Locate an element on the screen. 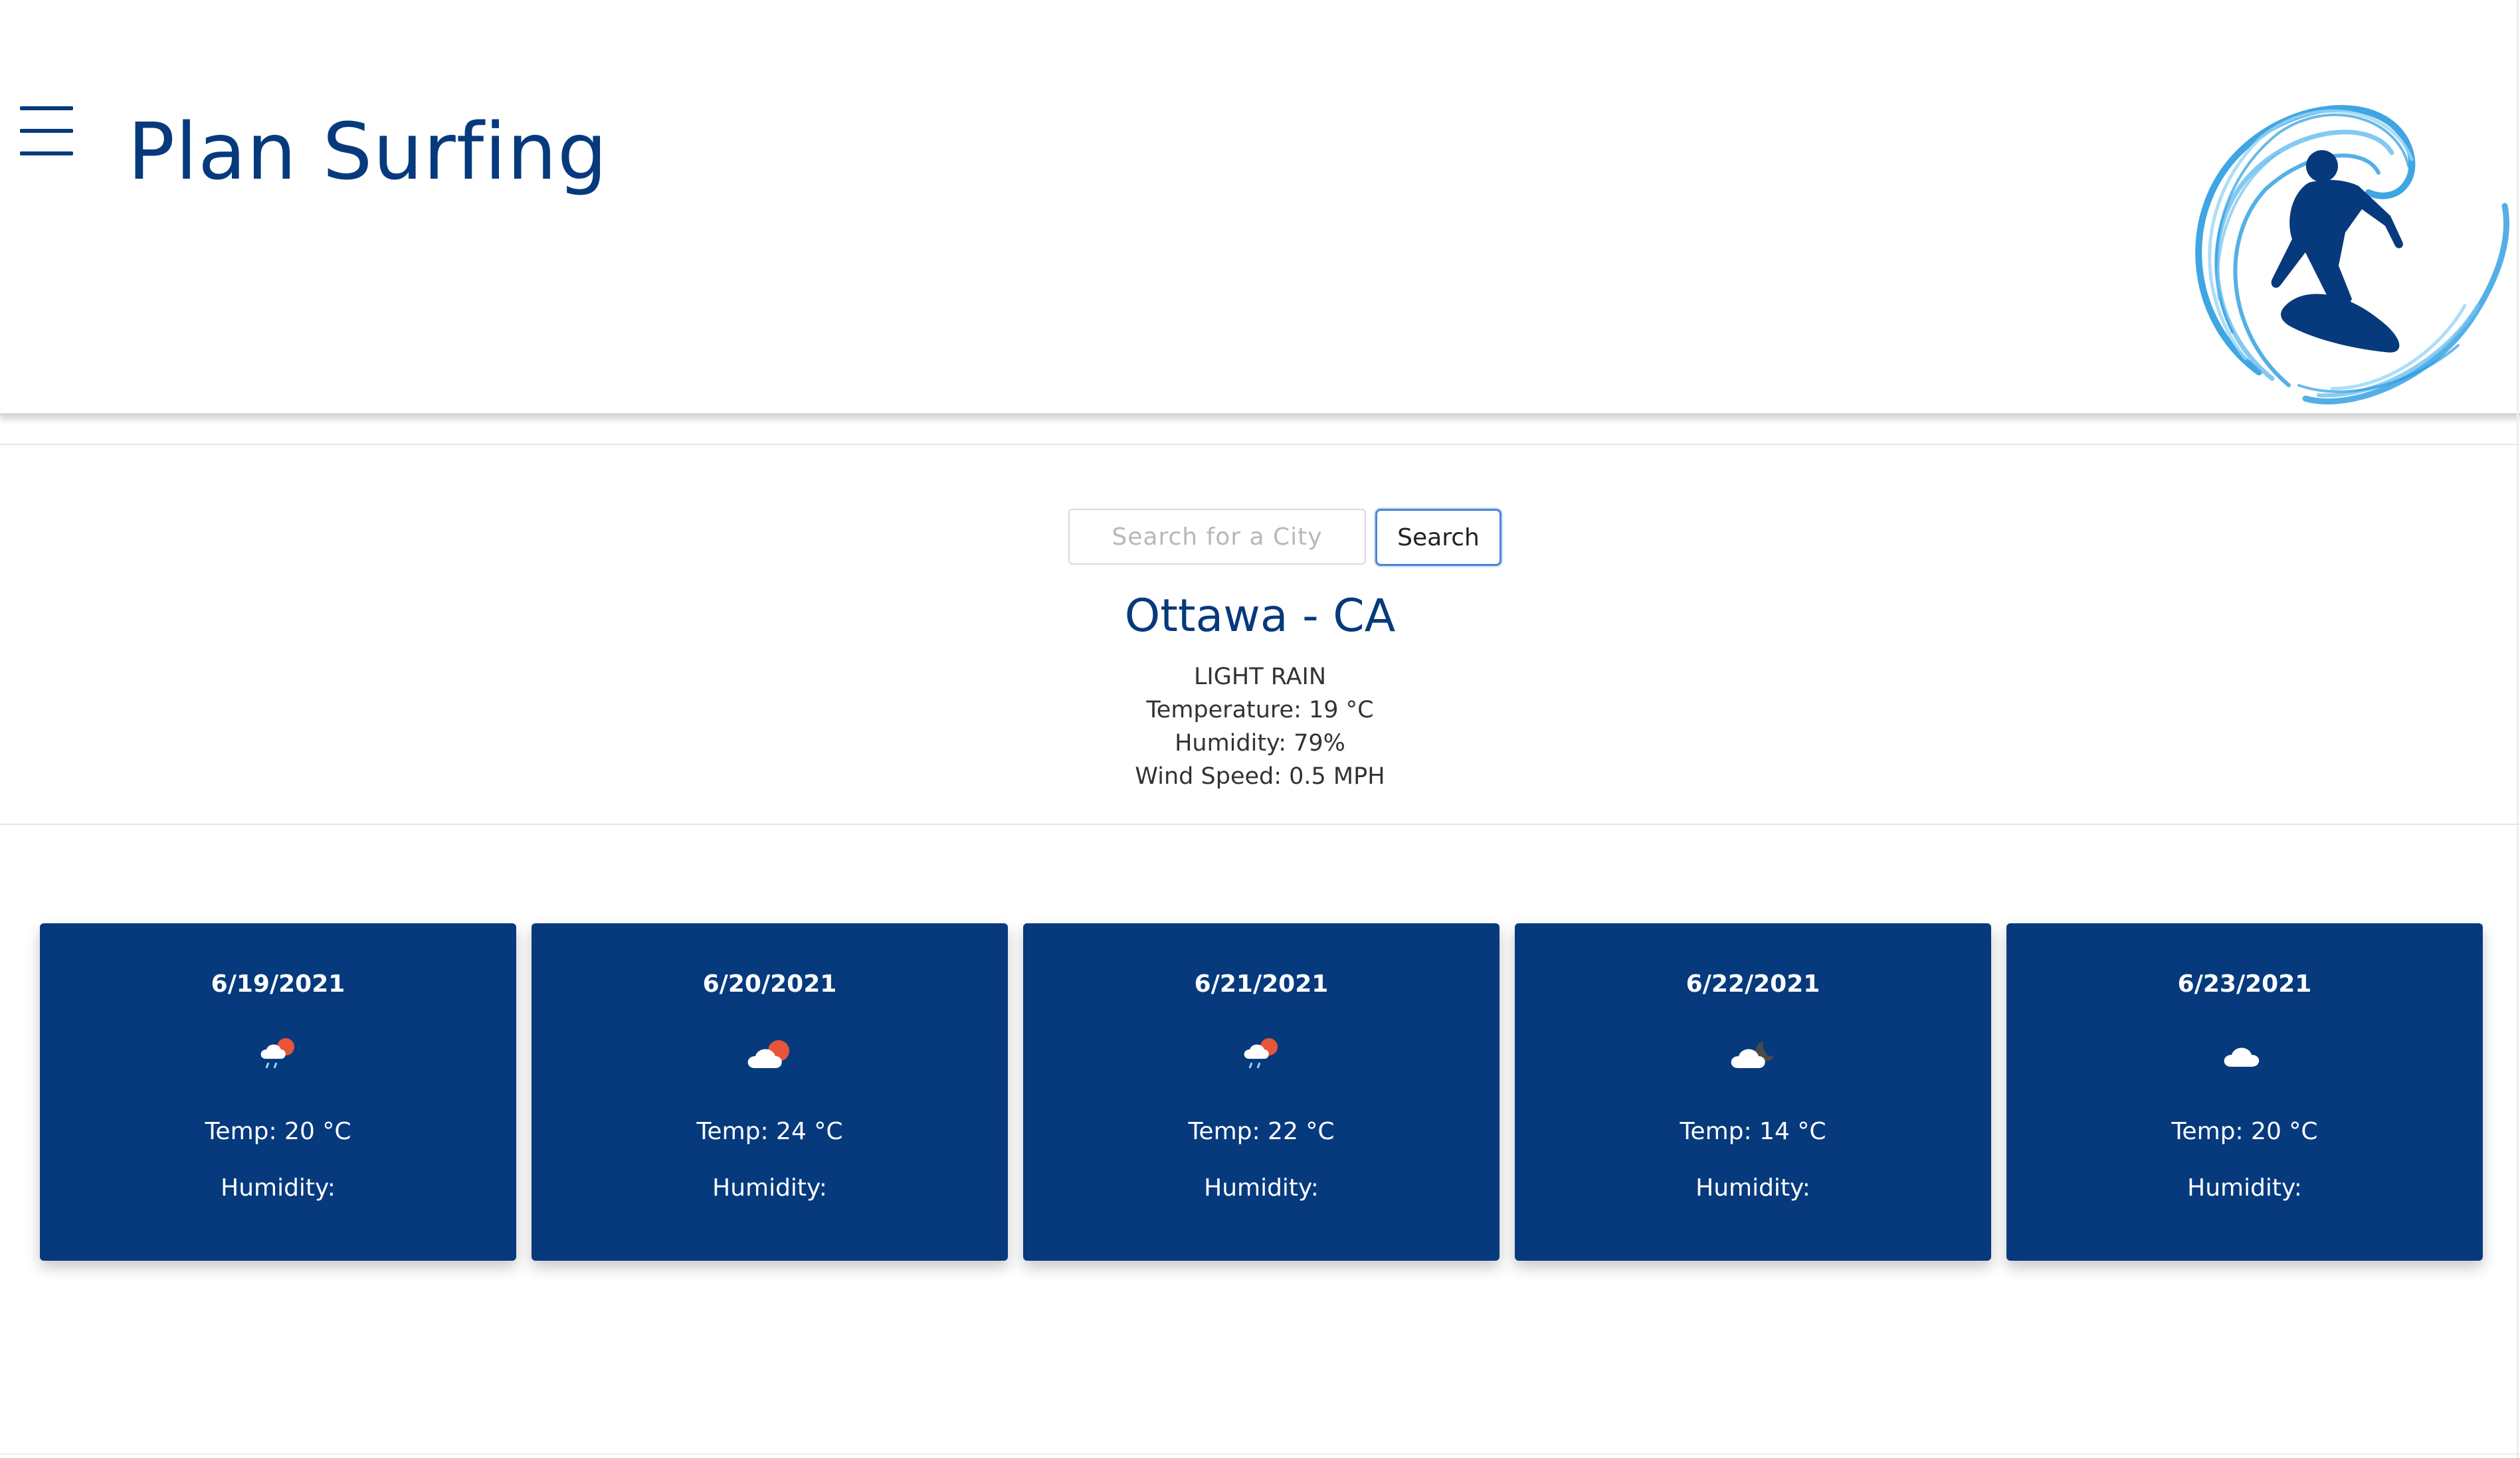 The width and height of the screenshot is (2520, 1458). forecast-temp: Temp: 22 °C is located at coordinates (1261, 1131).